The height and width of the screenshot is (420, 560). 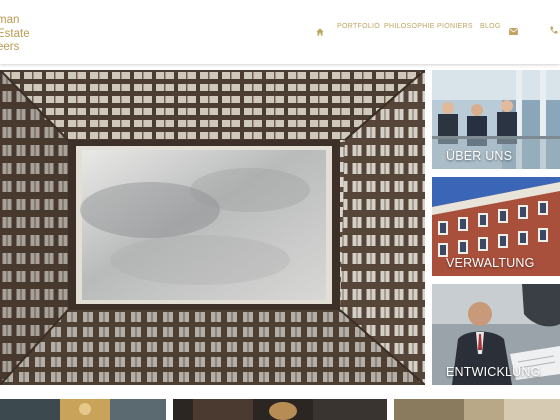 What do you see at coordinates (10, 47) in the screenshot?
I see `logo-line-3: eers` at bounding box center [10, 47].